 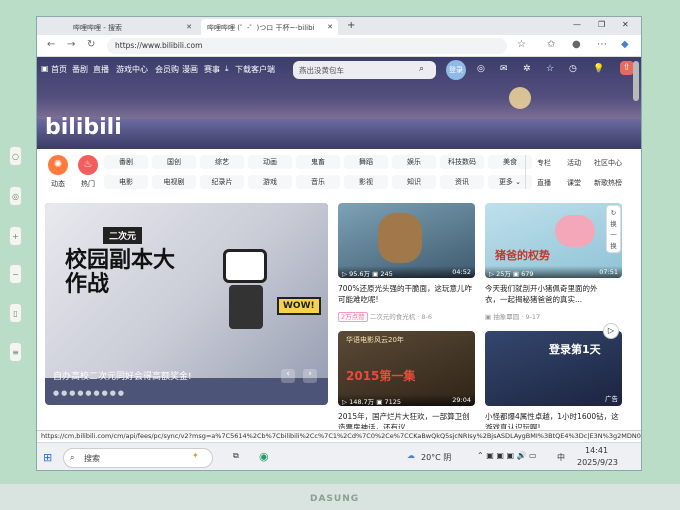 I want to click on channel-movie: 电影, so click(x=126, y=182).